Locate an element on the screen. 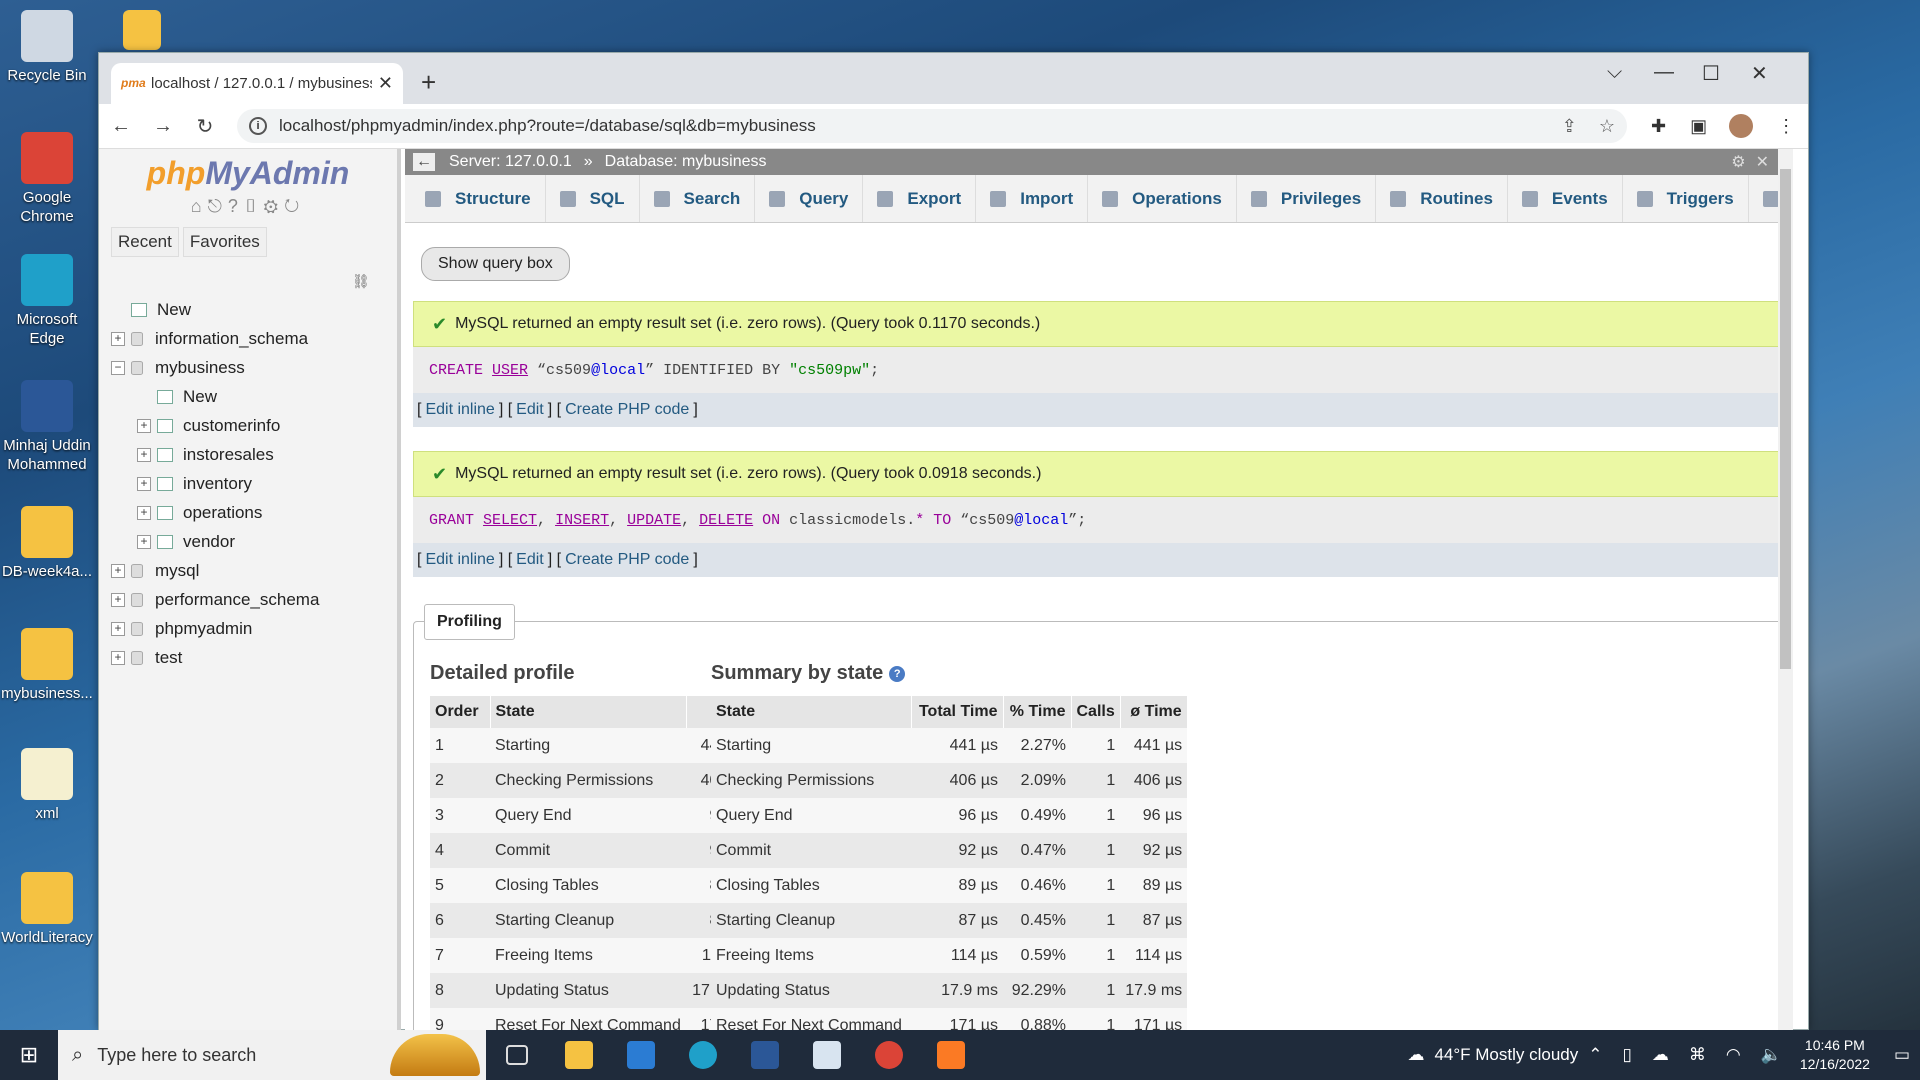 This screenshot has height=1080, width=1920. close-window-icon: ✕ is located at coordinates (1759, 73).